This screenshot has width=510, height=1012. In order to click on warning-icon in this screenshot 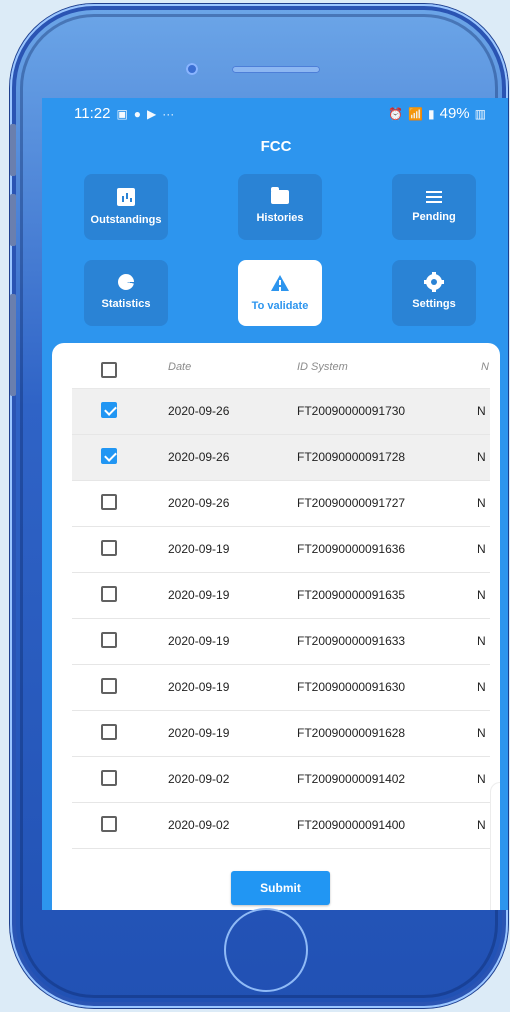, I will do `click(280, 283)`.